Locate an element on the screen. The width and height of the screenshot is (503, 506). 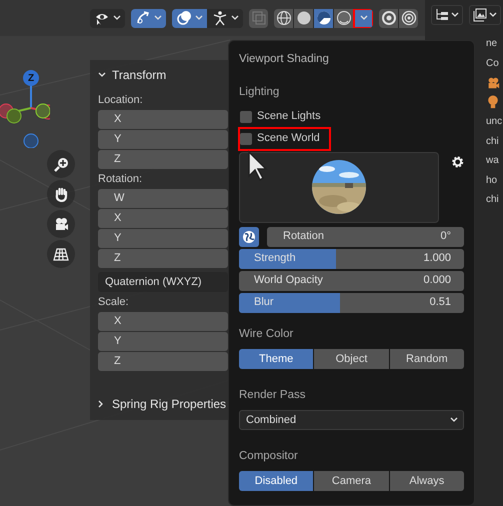
light-bulb-icon is located at coordinates (493, 102).